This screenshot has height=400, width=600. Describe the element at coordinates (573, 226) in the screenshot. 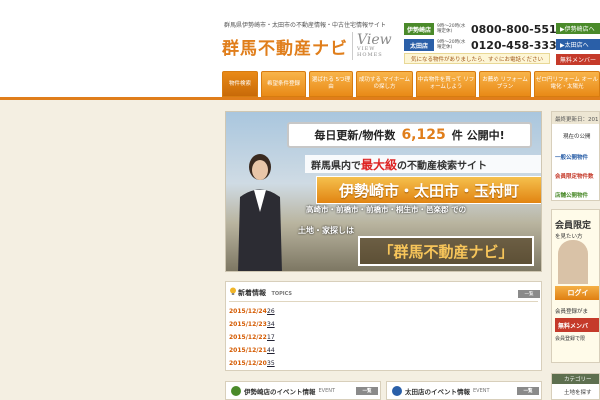

I see `member-box-title: 会員限定` at that location.